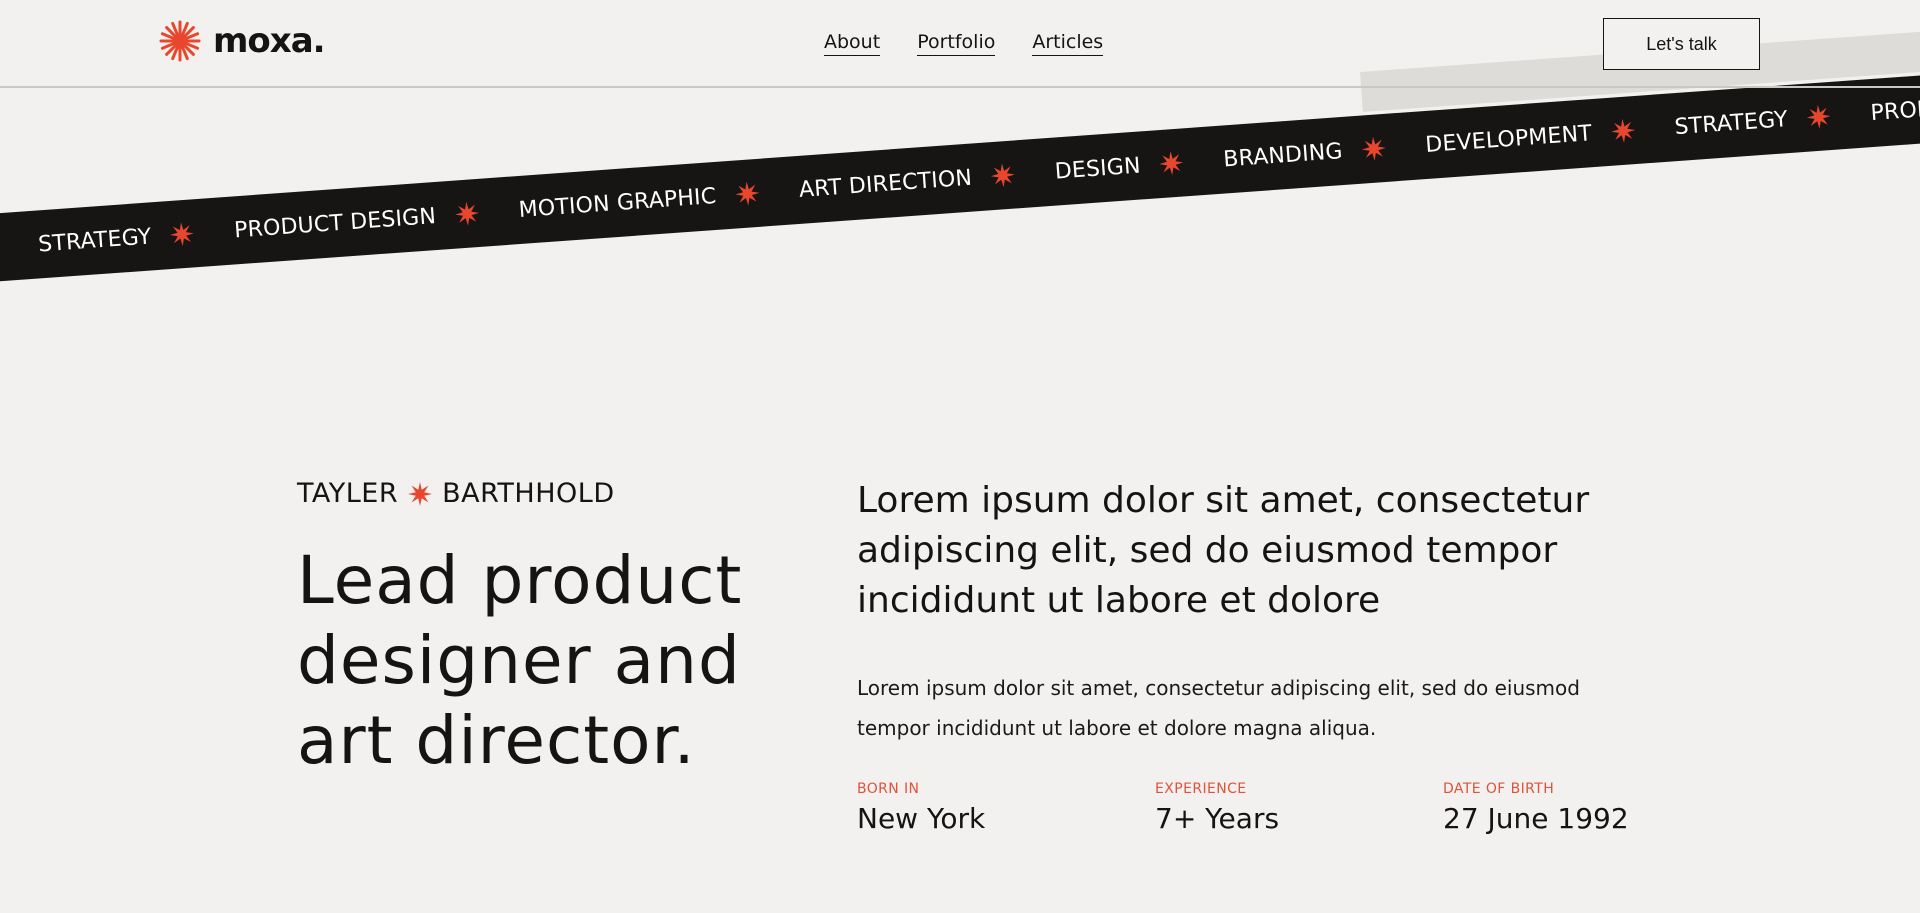 The image size is (1920, 913). Describe the element at coordinates (1508, 139) in the screenshot. I see `marquee-item-label: DEVELOPMENT` at that location.